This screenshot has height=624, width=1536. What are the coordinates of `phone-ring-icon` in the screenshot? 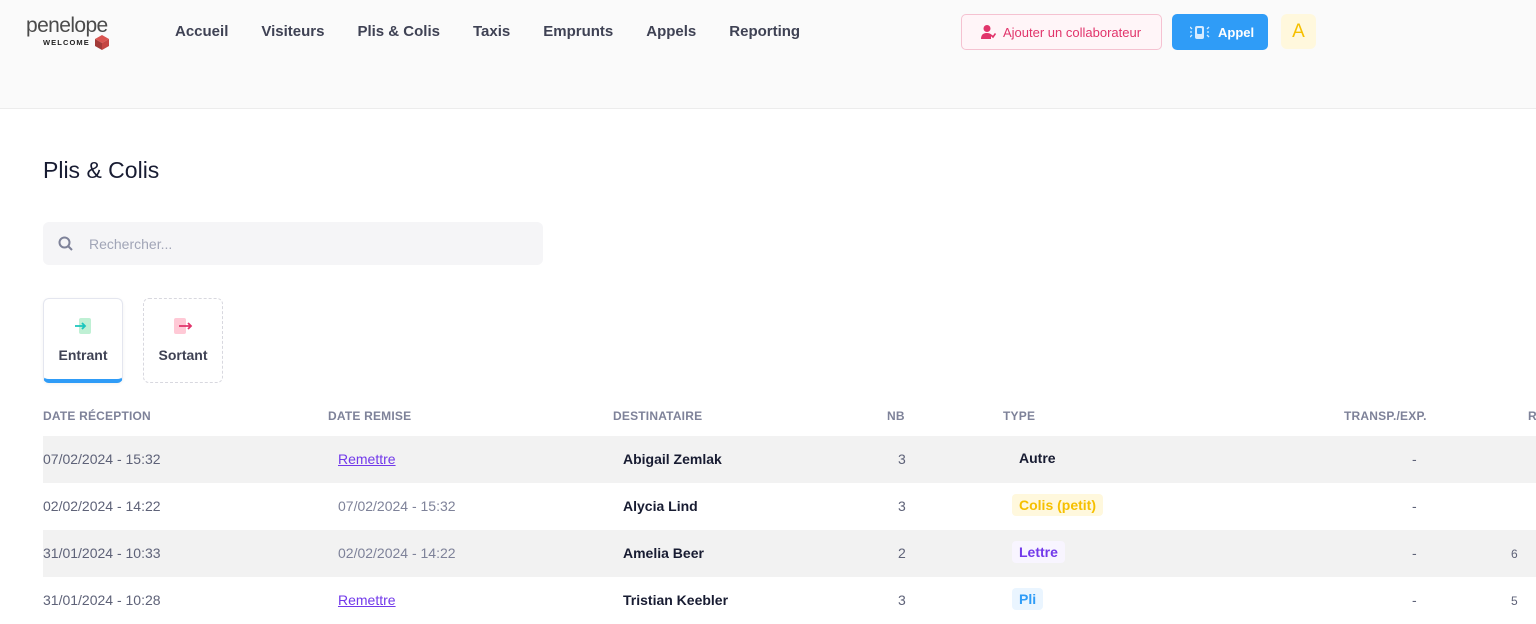 It's located at (1200, 32).